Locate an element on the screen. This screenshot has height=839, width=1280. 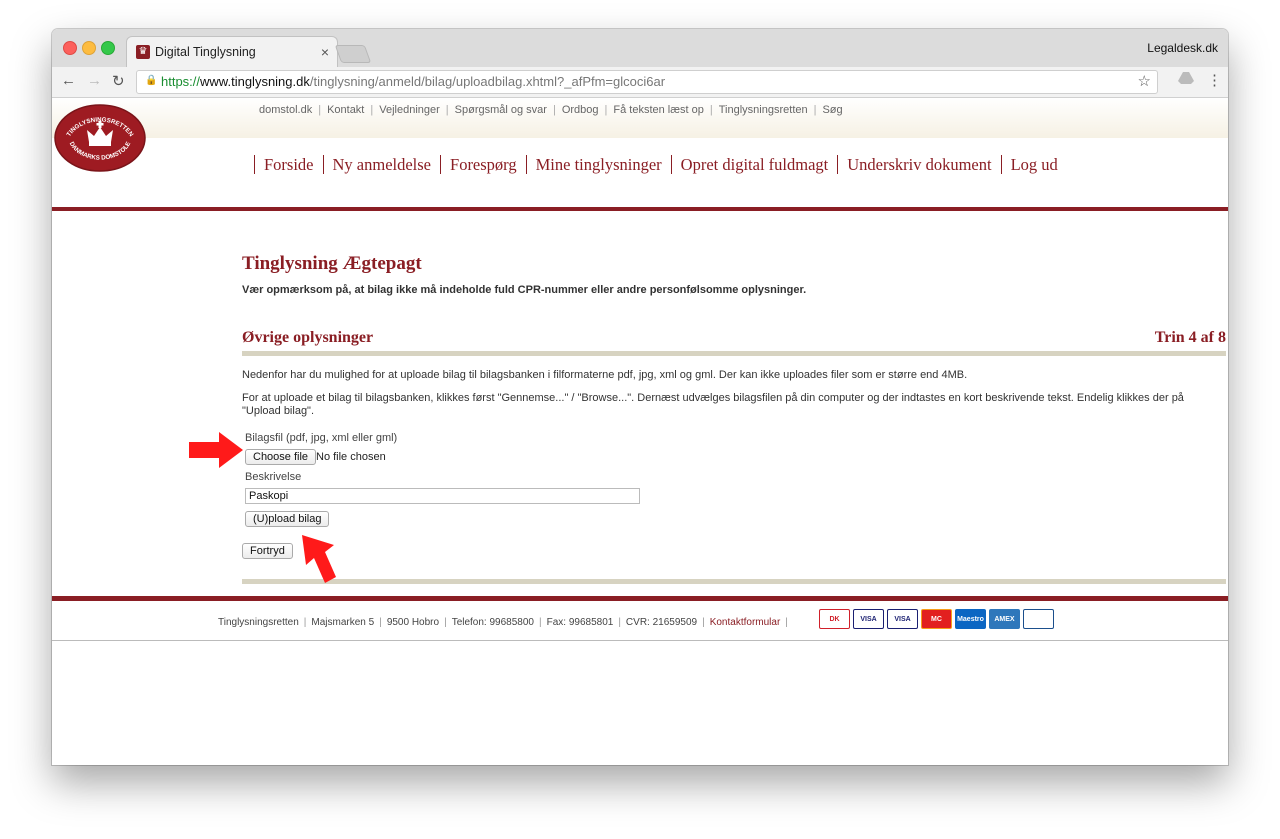
back-arrow-icon: ← is located at coordinates (68, 80).